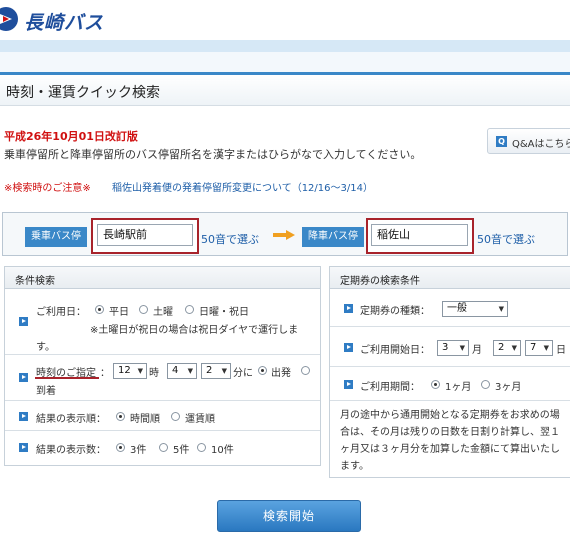 The height and width of the screenshot is (544, 570). I want to click on to-stop-pick-50-link: 50音で選ぶ, so click(506, 239).